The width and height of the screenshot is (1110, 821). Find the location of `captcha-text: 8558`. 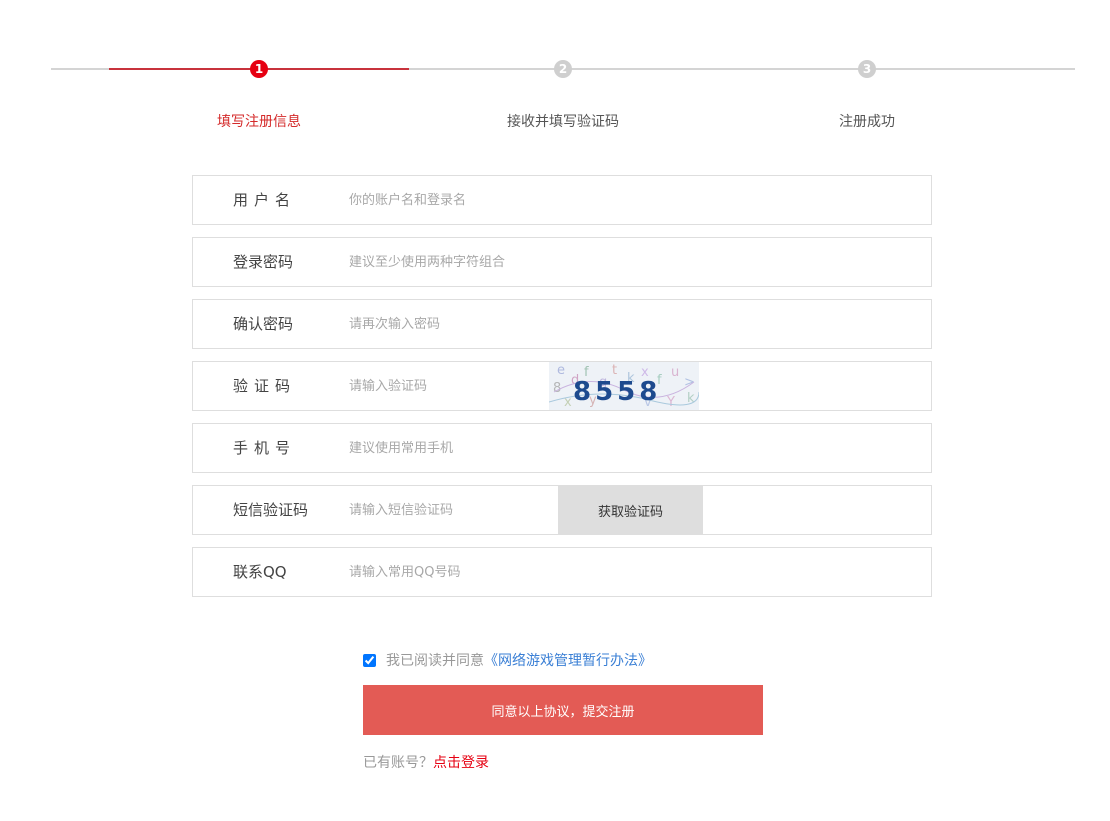

captcha-text: 8558 is located at coordinates (617, 392).